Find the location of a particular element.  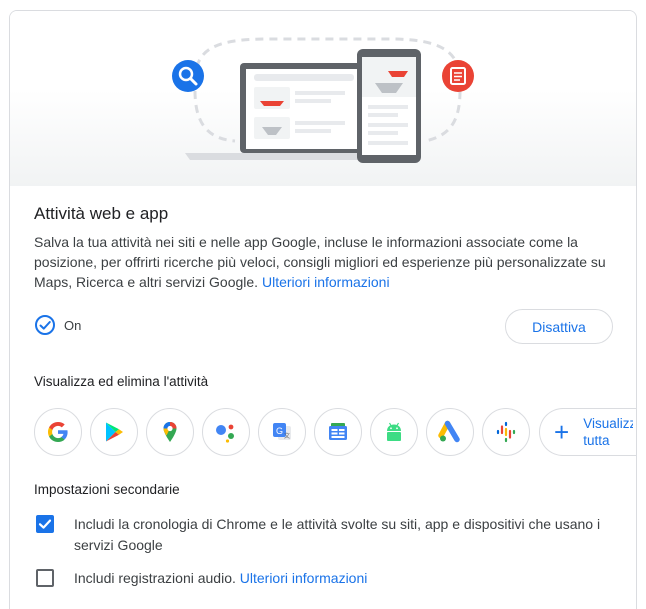

app-assistant-button is located at coordinates (226, 432).